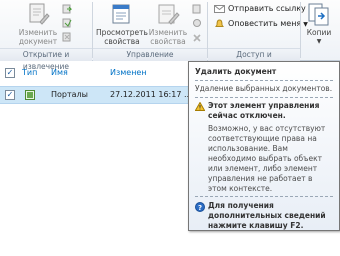 Image resolution: width=340 pixels, height=256 pixels. I want to click on row-modified: 27.12.2011 16:17, so click(146, 94).